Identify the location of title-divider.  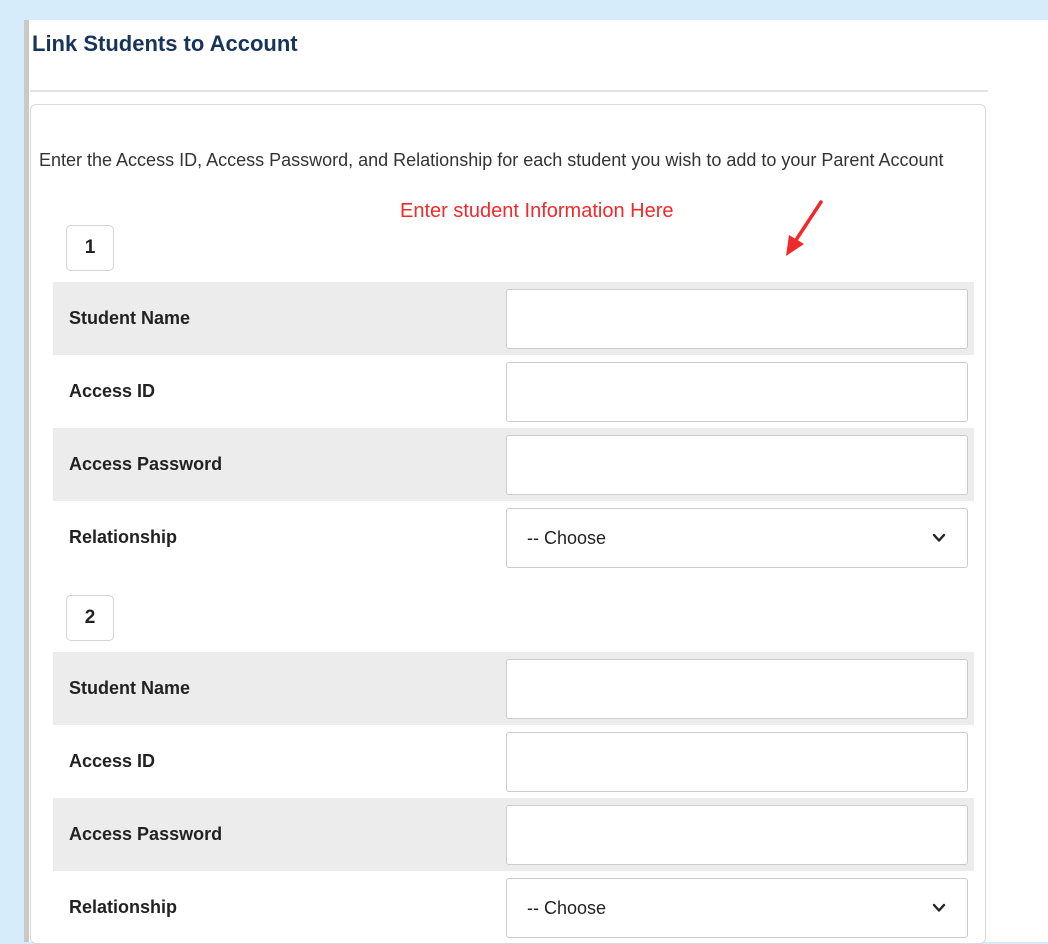
(509, 91).